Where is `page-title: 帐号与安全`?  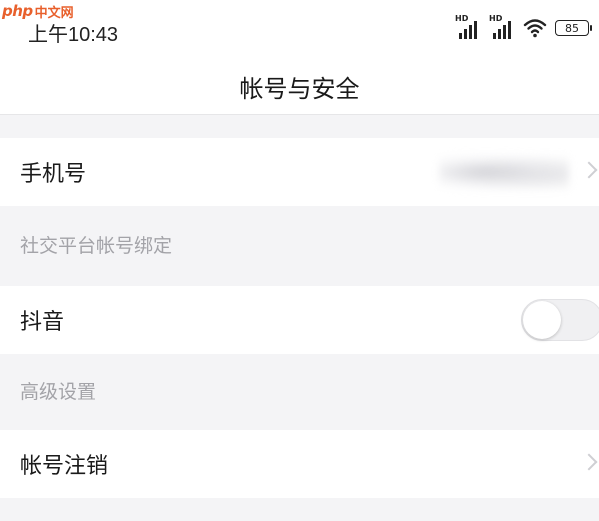 page-title: 帐号与安全 is located at coordinates (299, 88).